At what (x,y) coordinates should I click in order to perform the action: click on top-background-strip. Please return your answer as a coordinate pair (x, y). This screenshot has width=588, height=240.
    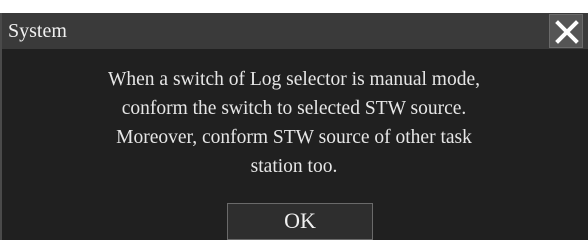
    Looking at the image, I should click on (294, 6).